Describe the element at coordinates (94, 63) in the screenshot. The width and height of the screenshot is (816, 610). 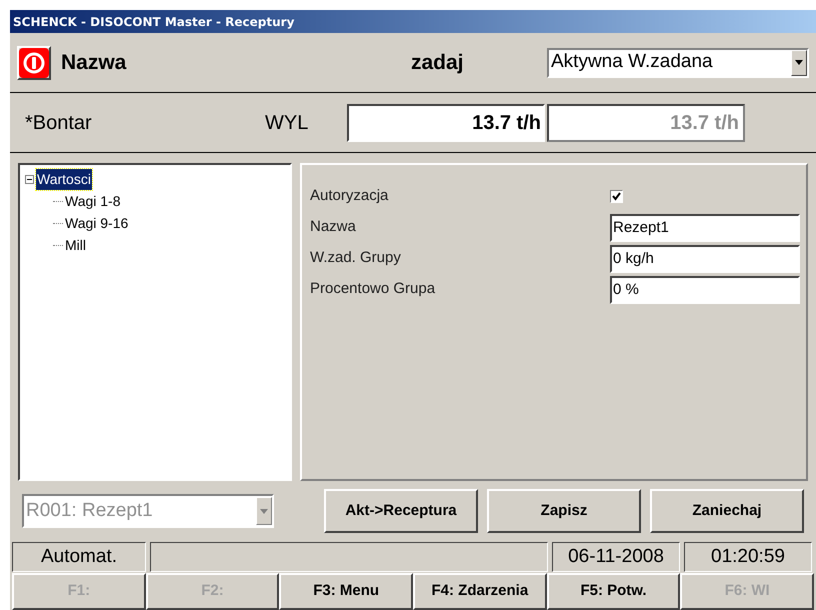
I see `name-label: Nazwa` at that location.